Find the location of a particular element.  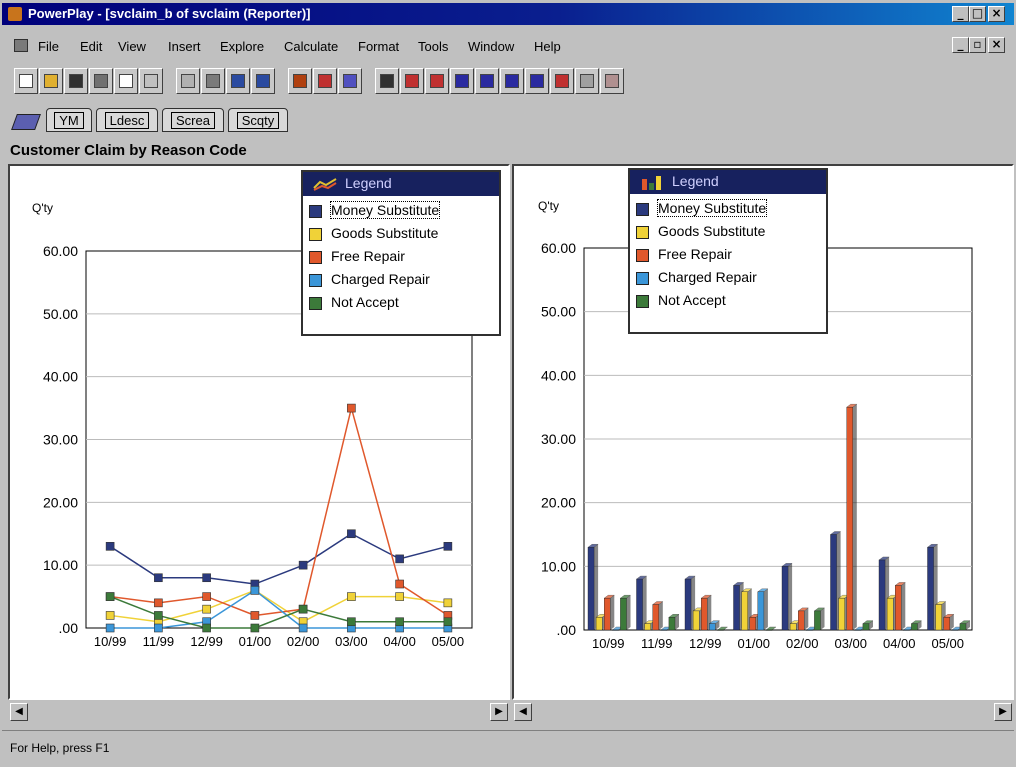

3d-bar-button is located at coordinates (437, 81).